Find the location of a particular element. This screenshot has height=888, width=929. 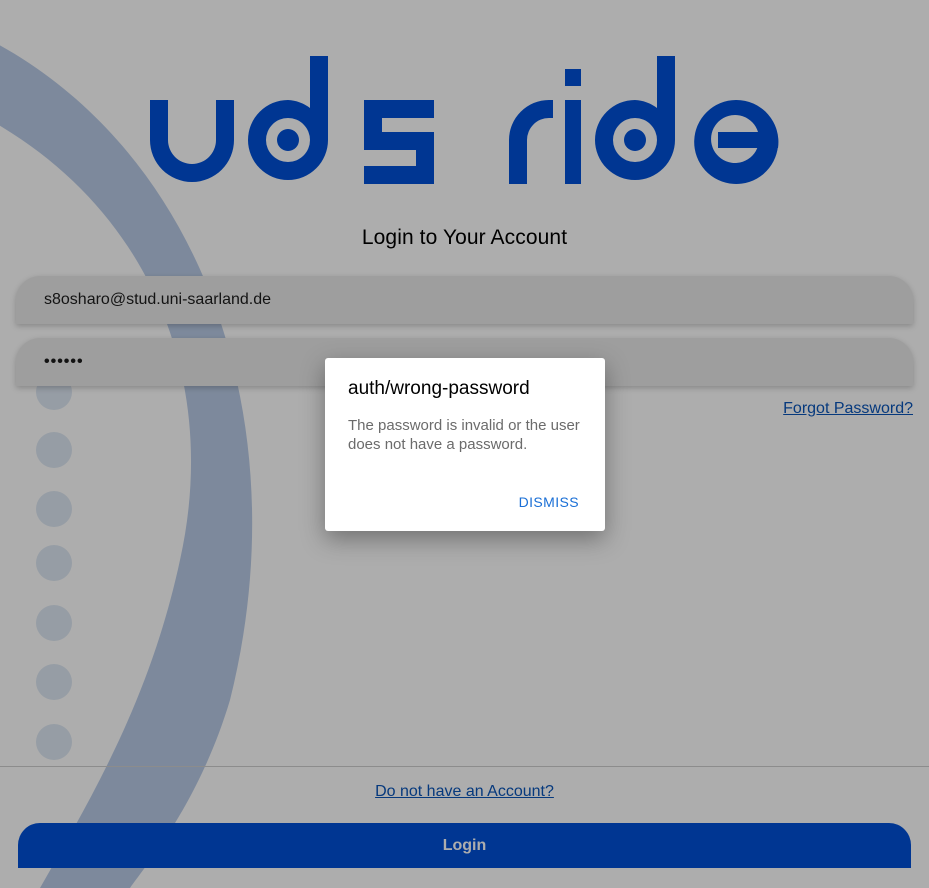

dismiss-button: DISMISS is located at coordinates (549, 502).